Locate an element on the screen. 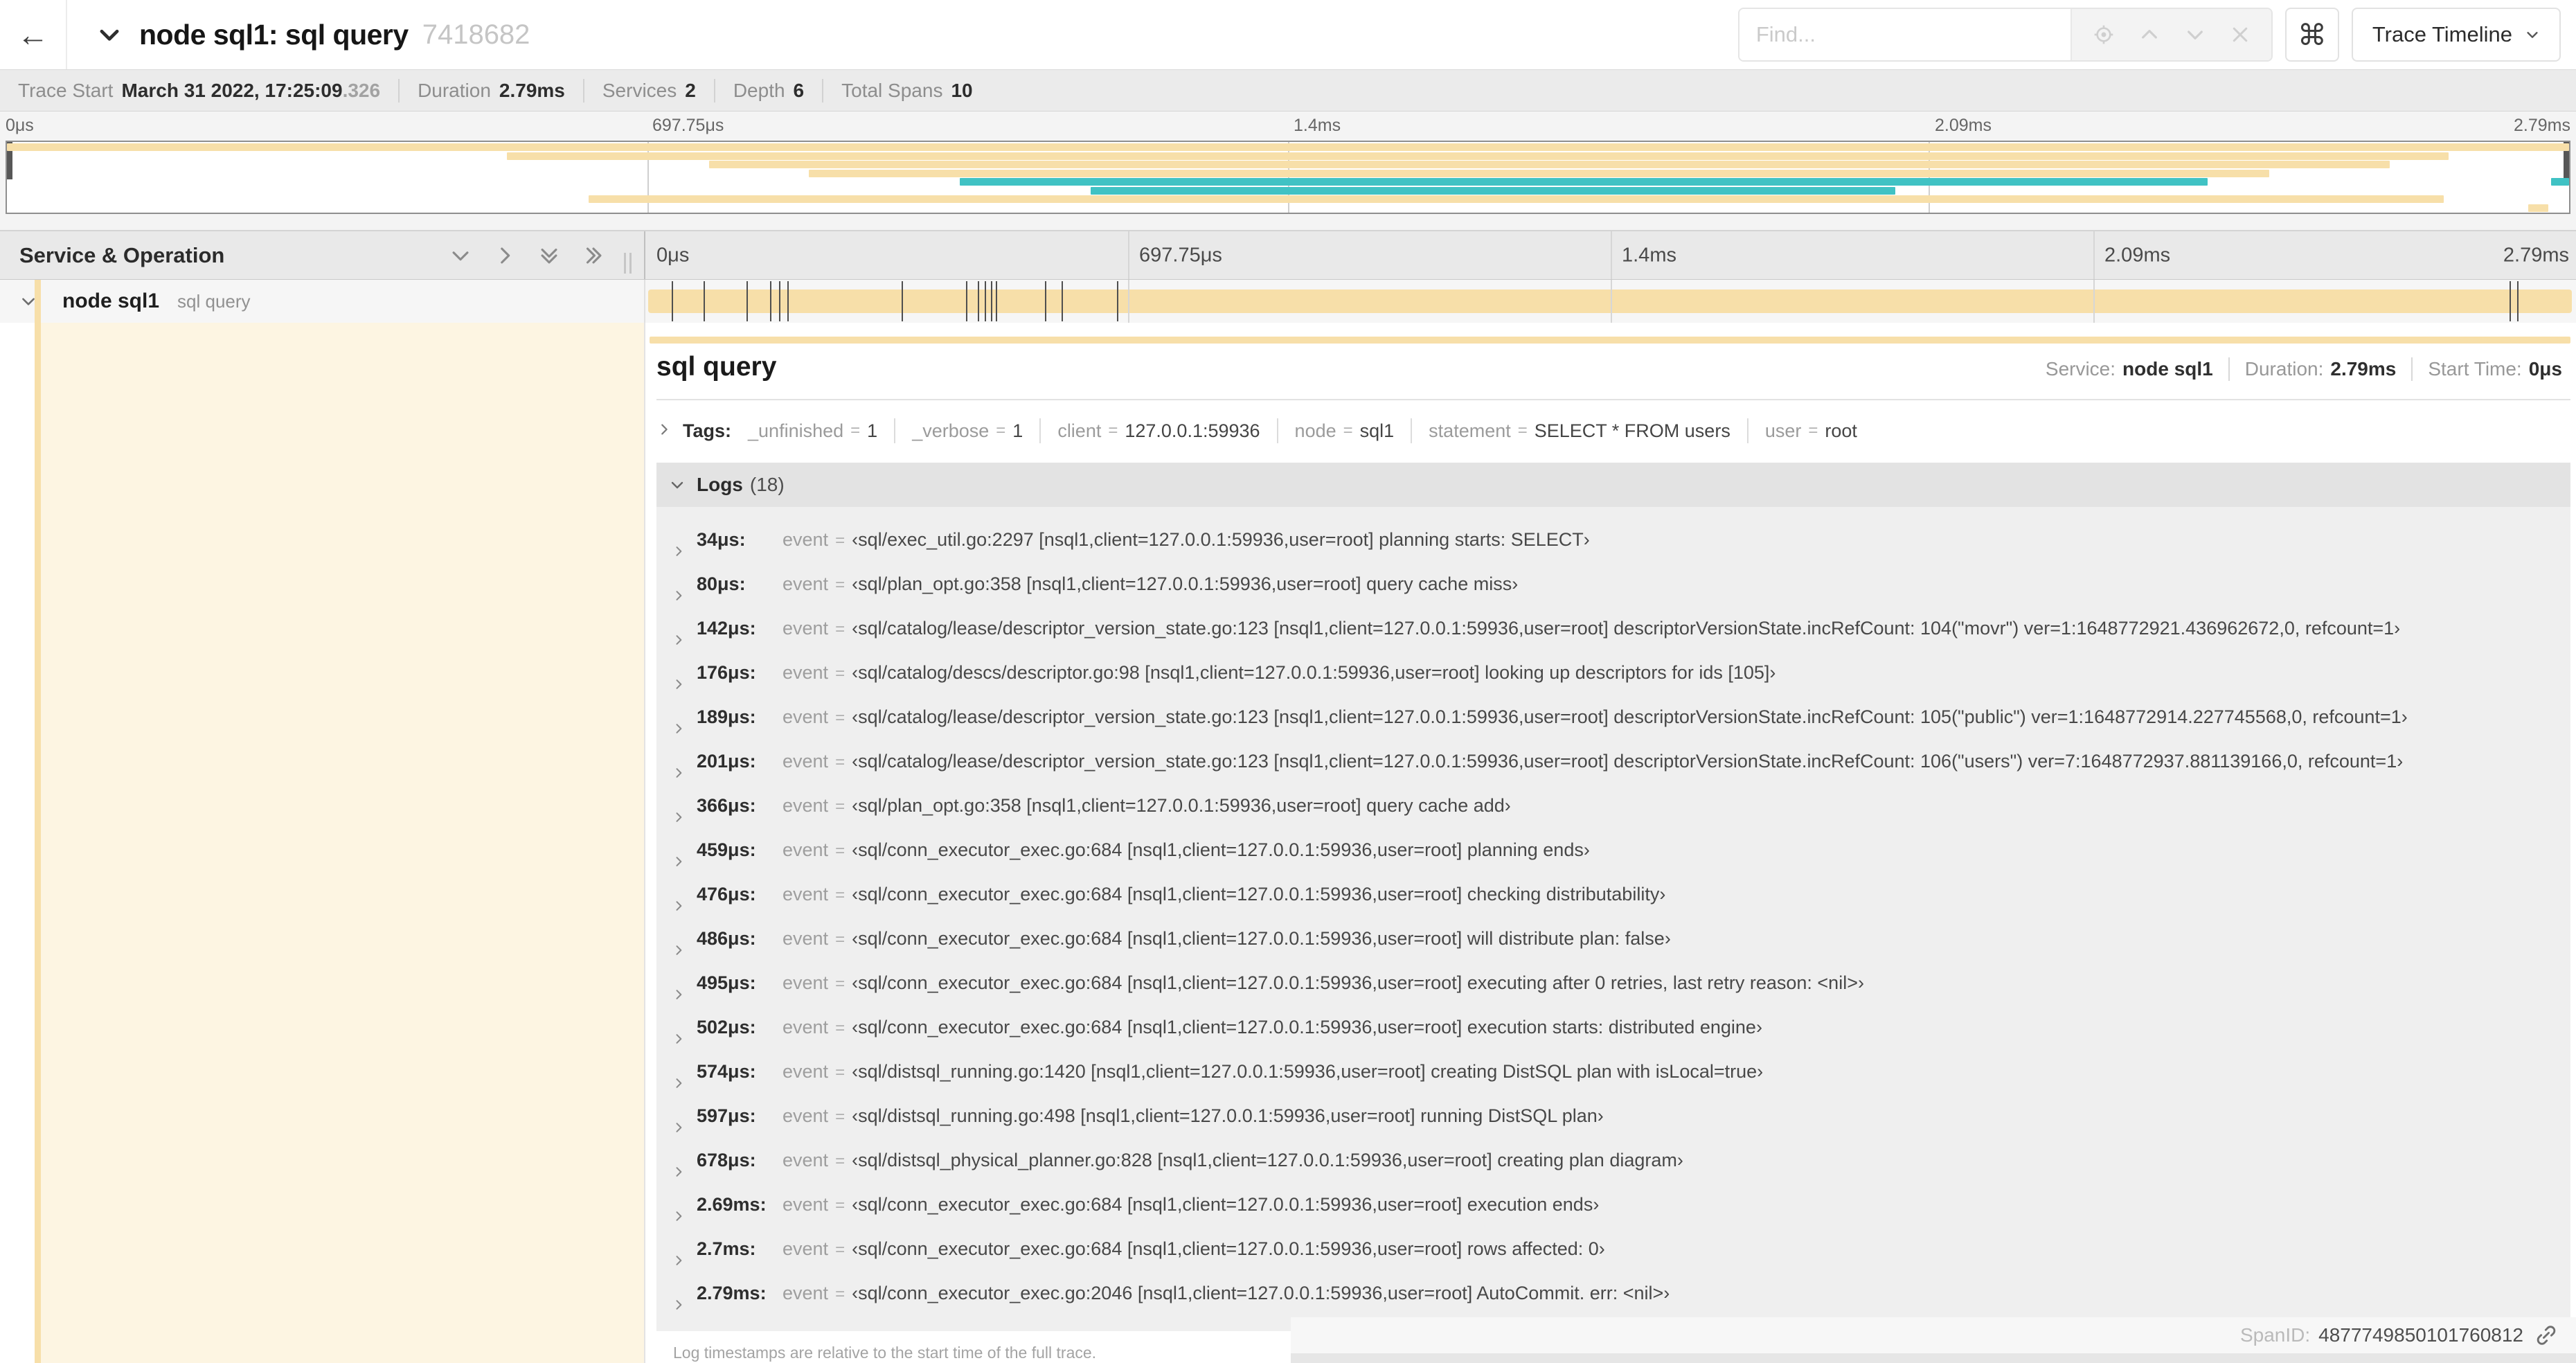 This screenshot has width=2576, height=1363. find-next-icon is located at coordinates (2195, 35).